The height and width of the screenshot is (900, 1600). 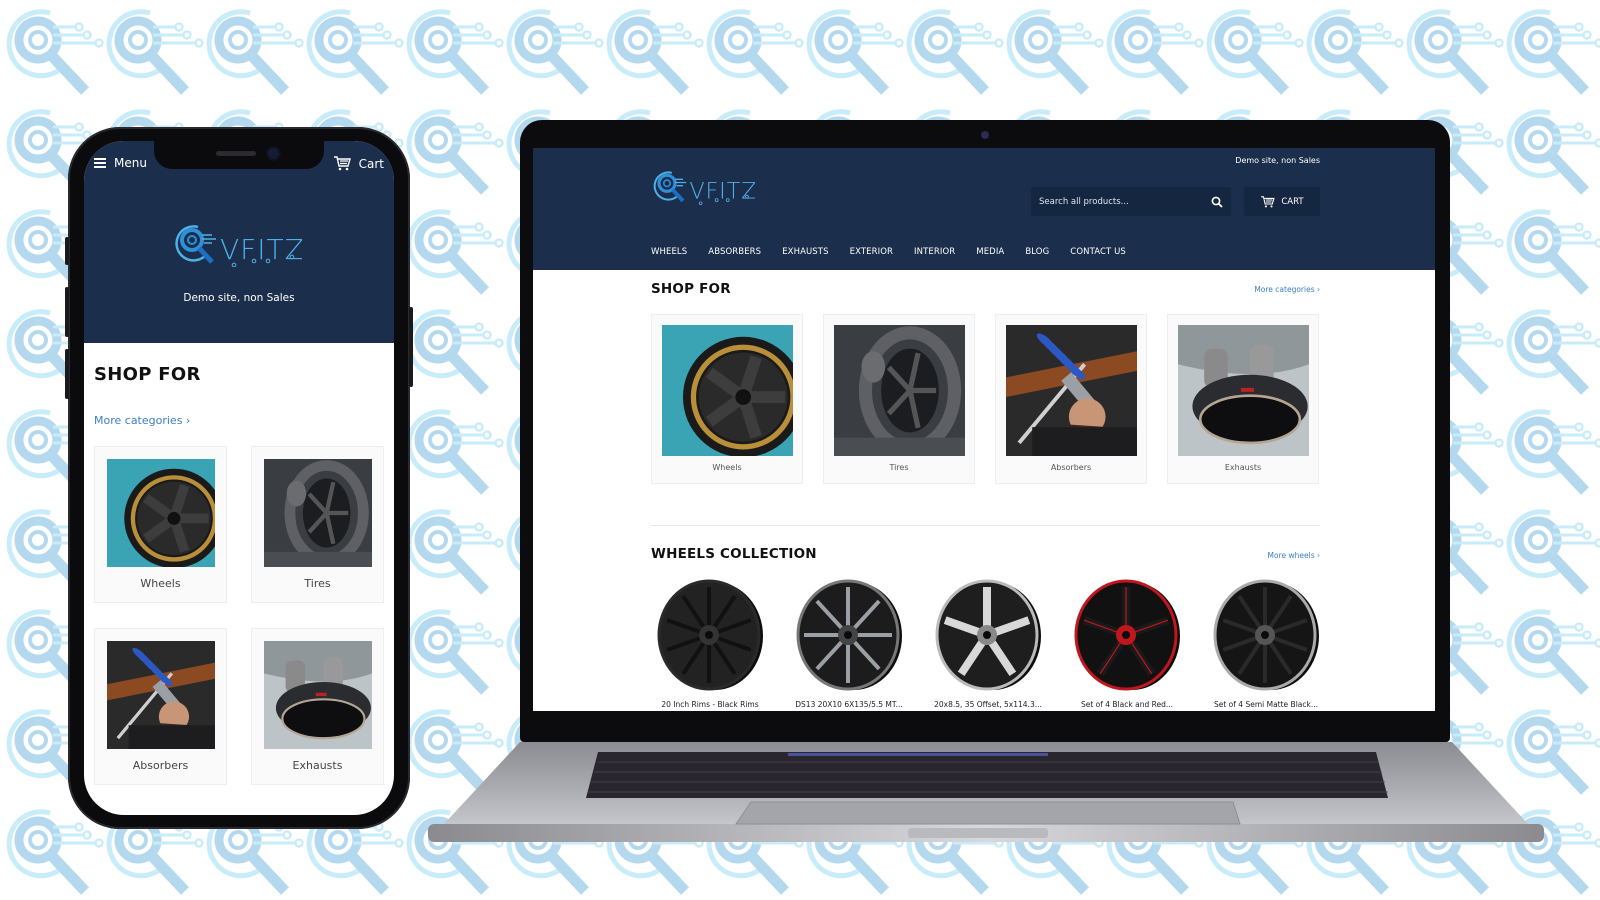 I want to click on mobile-header: Menu Cart VFITZ Demo site, non Sales, so click(x=239, y=242).